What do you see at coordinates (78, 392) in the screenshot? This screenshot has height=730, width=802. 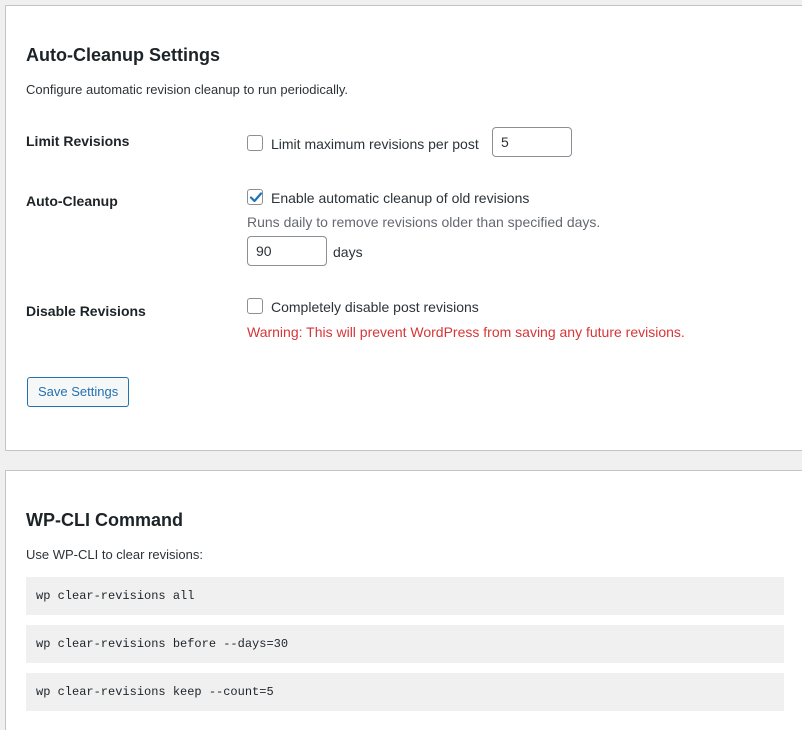 I see `save-settings-button: Save Settings` at bounding box center [78, 392].